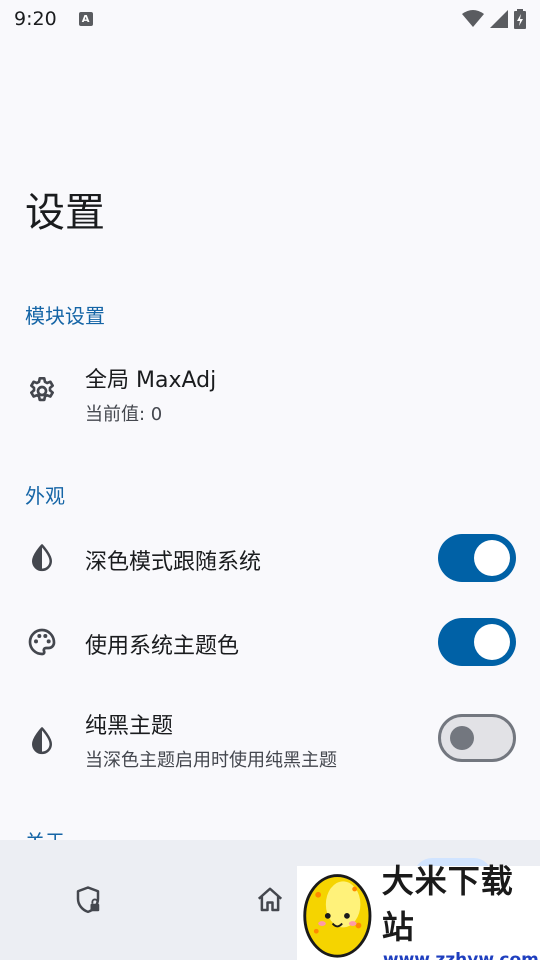  What do you see at coordinates (129, 726) in the screenshot?
I see `setting-title: 纯黑主题` at bounding box center [129, 726].